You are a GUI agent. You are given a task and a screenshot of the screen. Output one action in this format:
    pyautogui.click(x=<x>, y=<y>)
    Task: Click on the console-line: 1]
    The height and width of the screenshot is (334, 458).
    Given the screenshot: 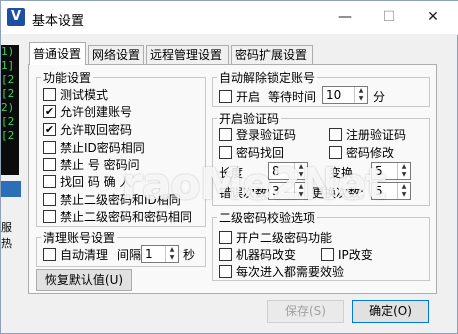 What is the action you would take?
    pyautogui.click(x=8, y=65)
    